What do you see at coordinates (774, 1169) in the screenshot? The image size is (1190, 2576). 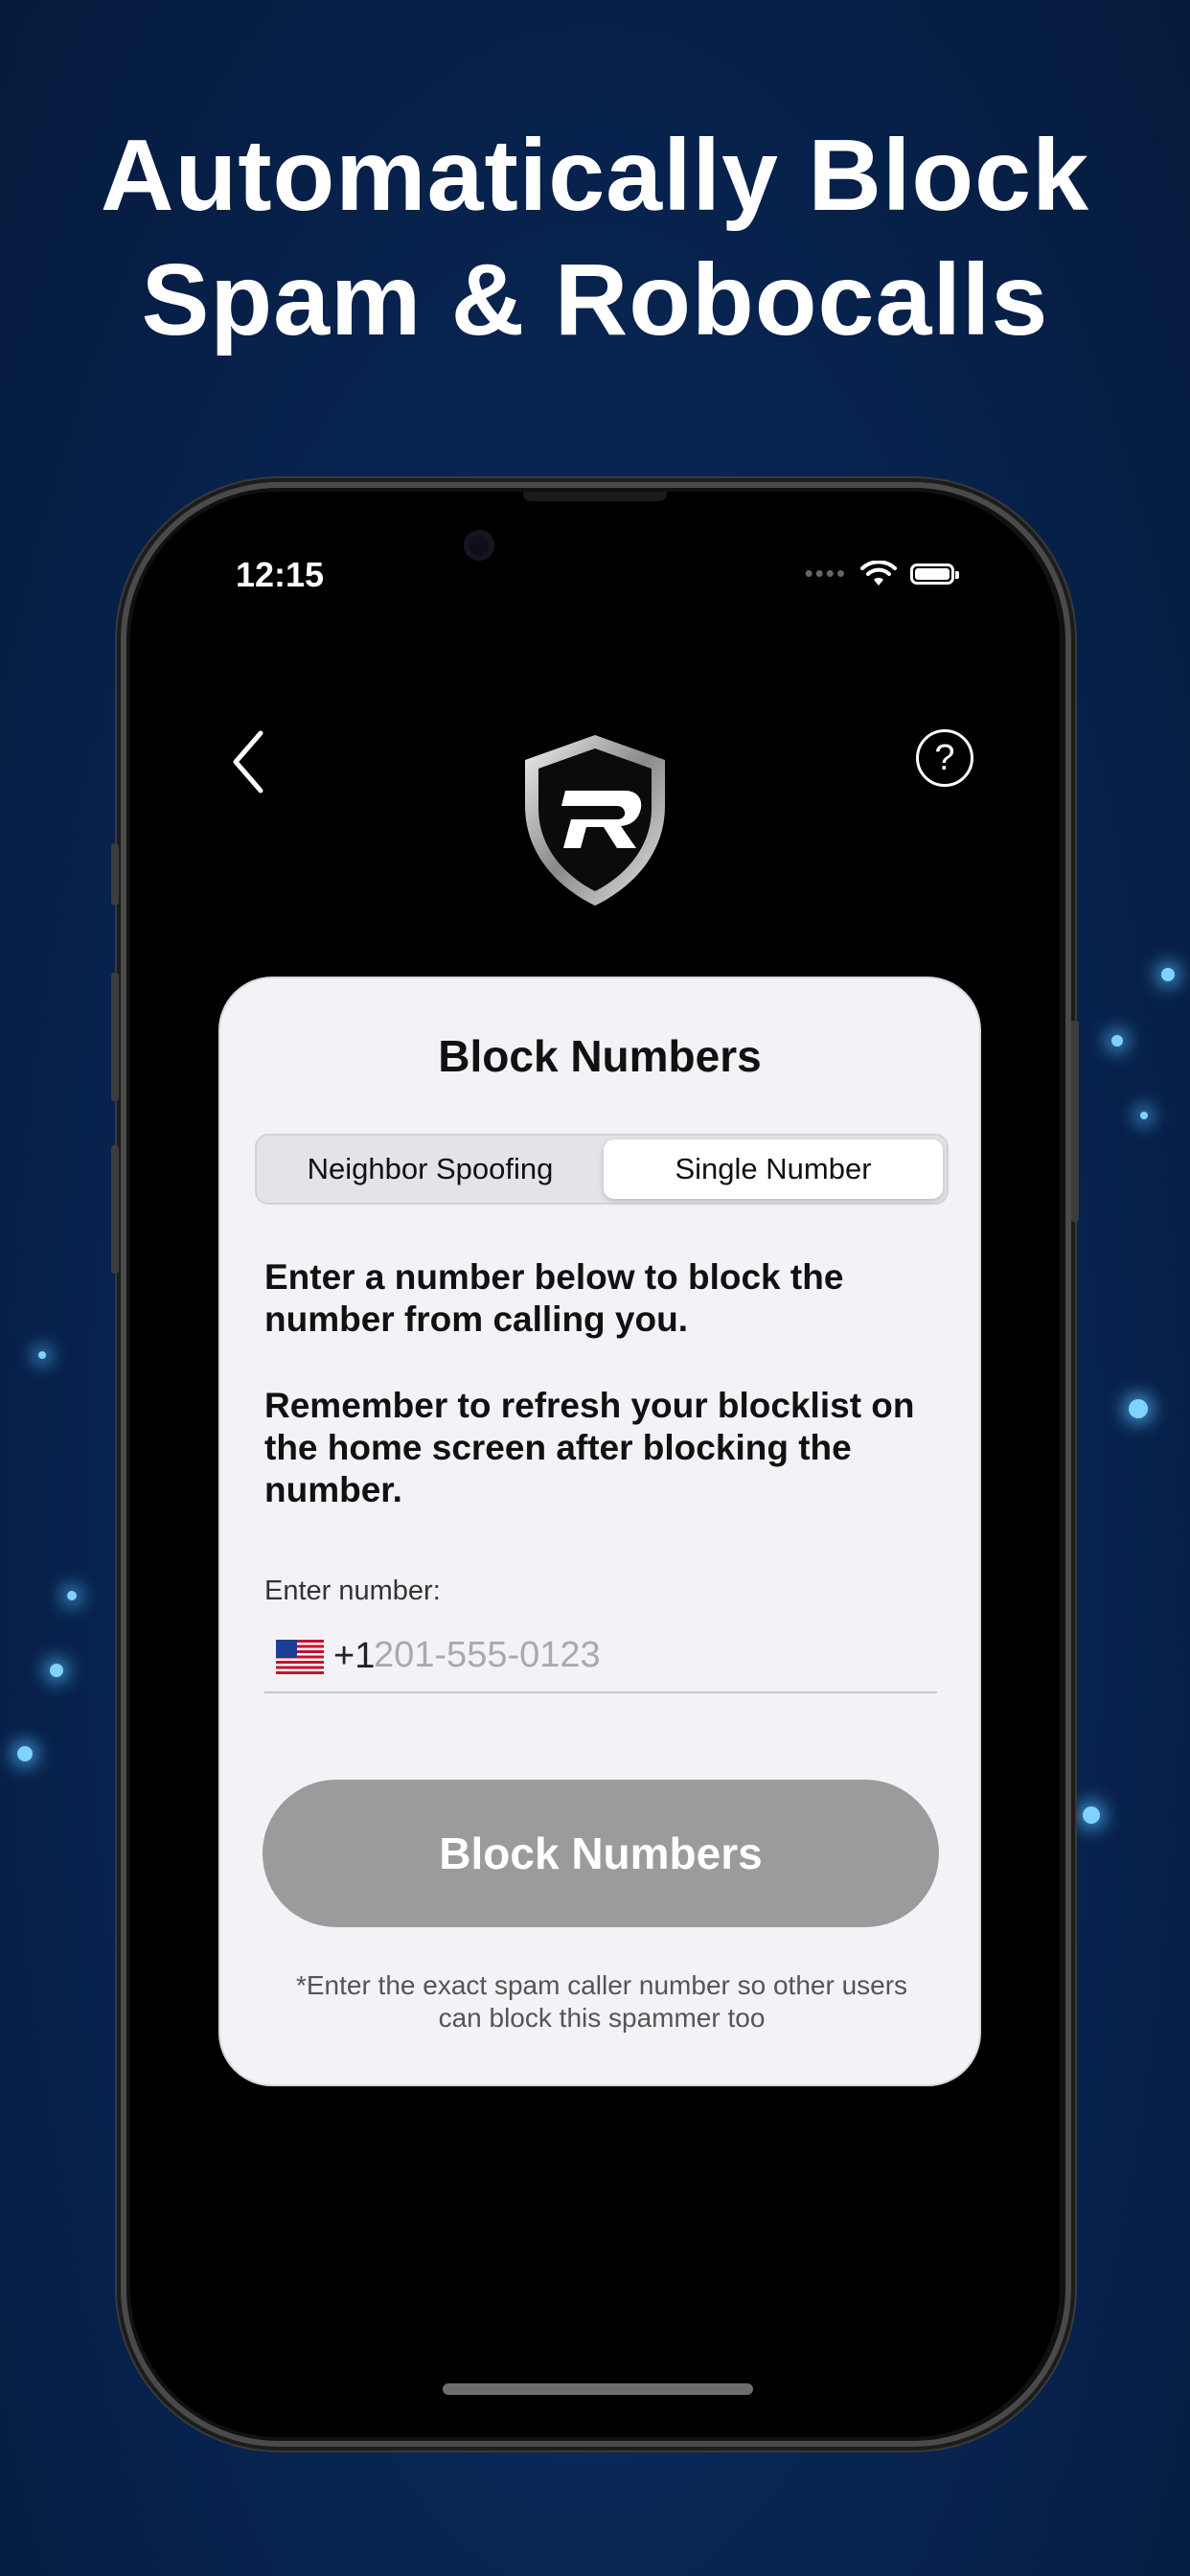 I see `tab-single-number: Single Number` at bounding box center [774, 1169].